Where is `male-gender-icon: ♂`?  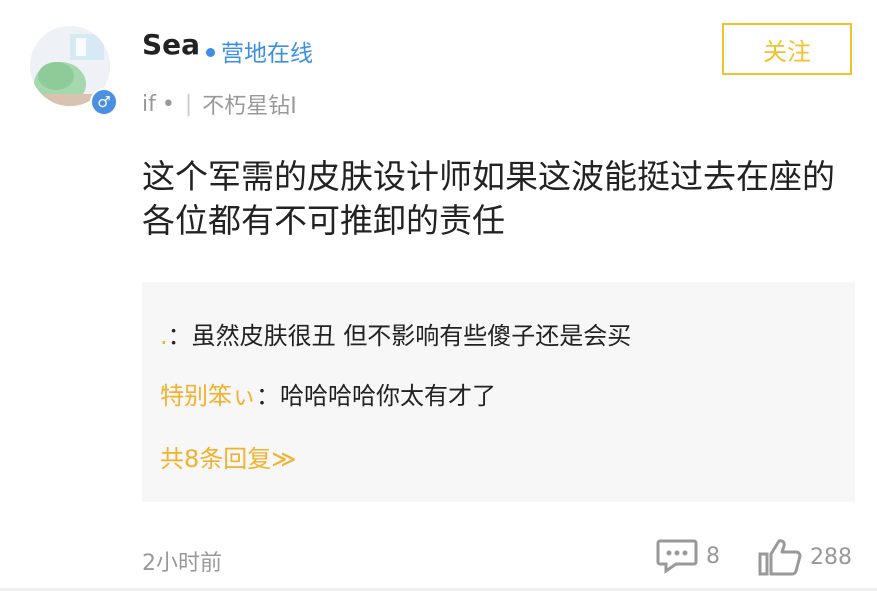 male-gender-icon: ♂ is located at coordinates (104, 102).